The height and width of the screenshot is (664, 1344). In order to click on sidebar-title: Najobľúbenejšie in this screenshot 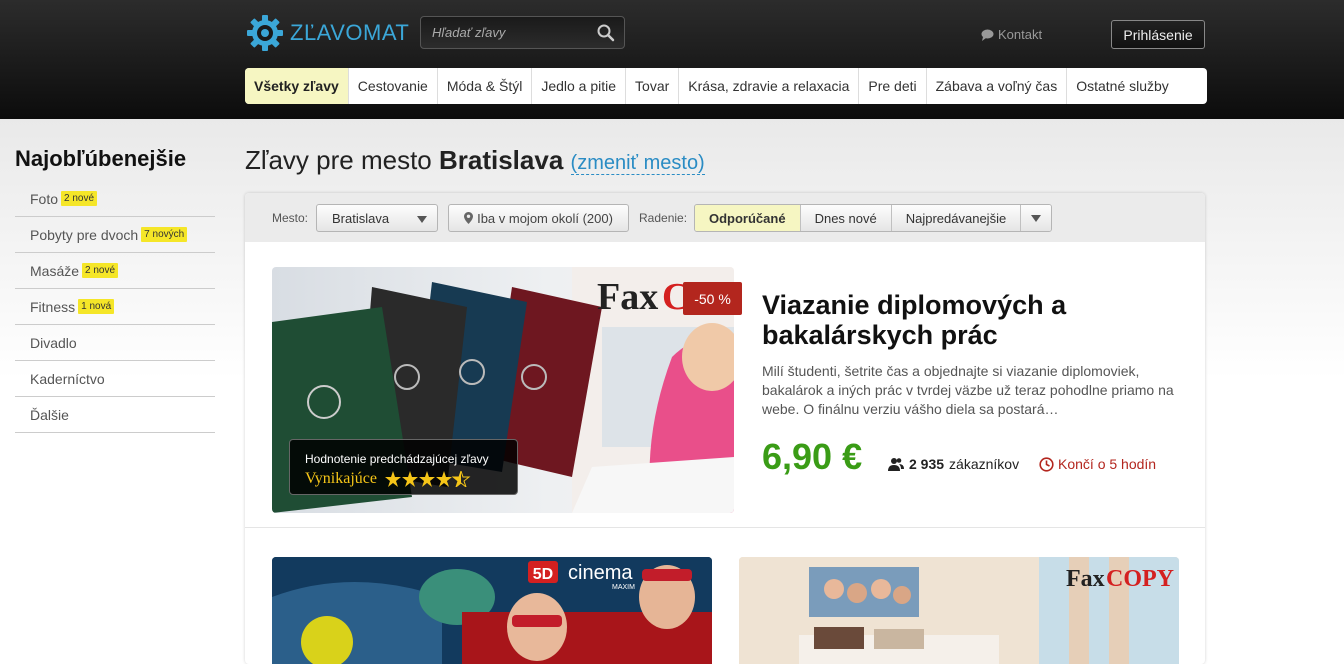, I will do `click(101, 158)`.